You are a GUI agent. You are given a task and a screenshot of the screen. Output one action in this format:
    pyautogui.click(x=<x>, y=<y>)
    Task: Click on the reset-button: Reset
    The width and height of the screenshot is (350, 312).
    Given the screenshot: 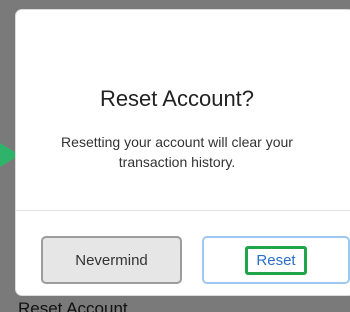 What is the action you would take?
    pyautogui.click(x=276, y=260)
    